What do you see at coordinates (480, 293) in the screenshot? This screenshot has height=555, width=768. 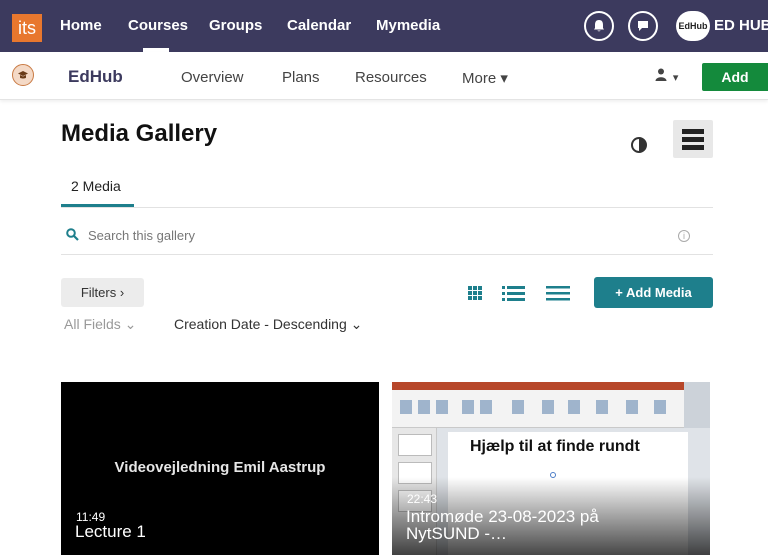 I see `grid-view-icon` at bounding box center [480, 293].